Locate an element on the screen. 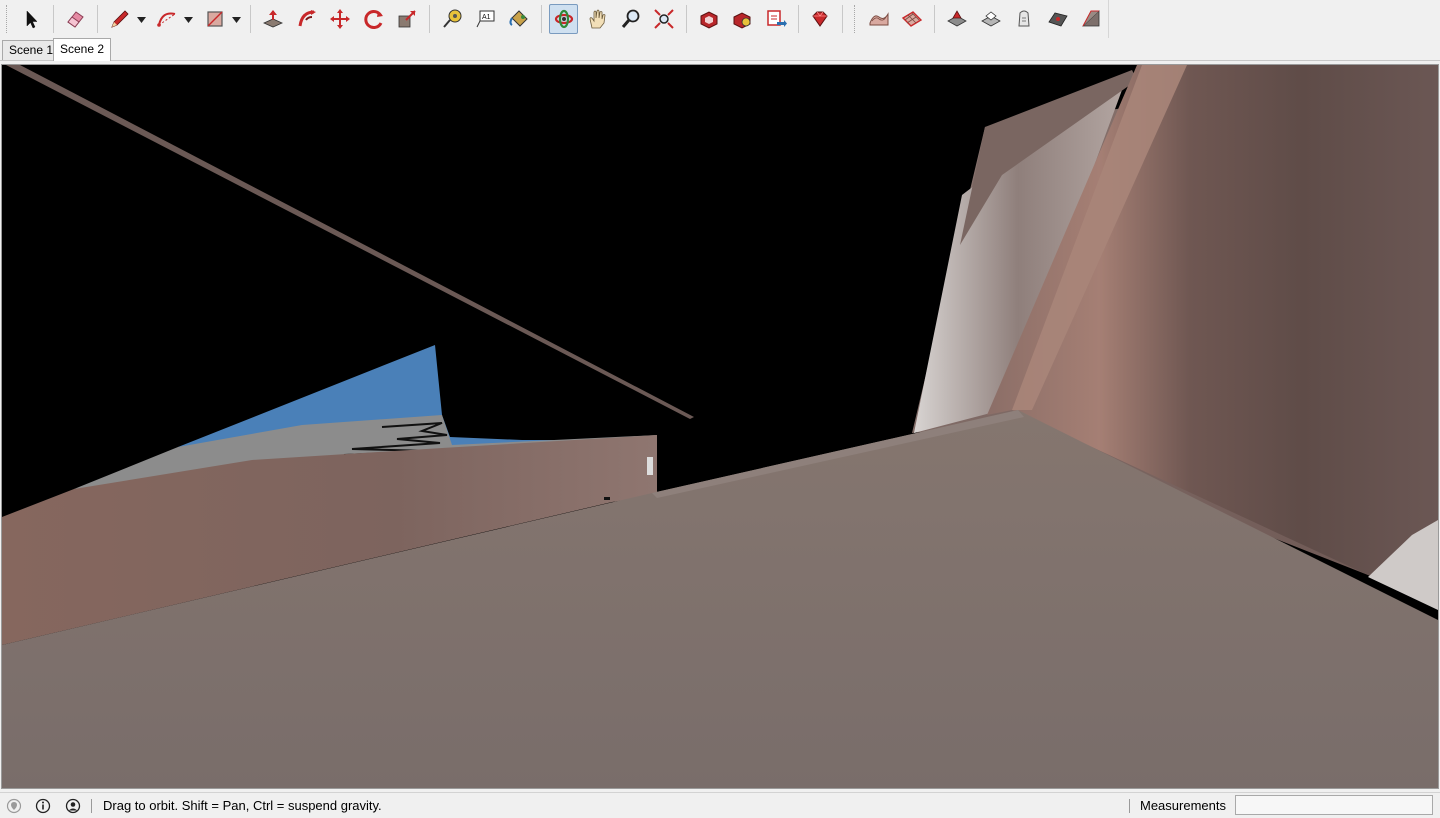 The image size is (1440, 818). rotate-icon is located at coordinates (374, 19).